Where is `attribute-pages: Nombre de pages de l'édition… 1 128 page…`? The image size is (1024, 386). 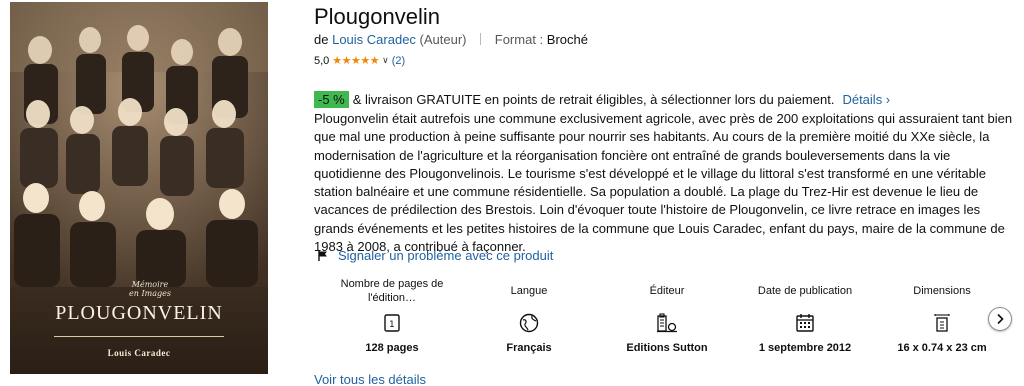 attribute-pages: Nombre de pages de l'édition… 1 128 page… is located at coordinates (392, 315).